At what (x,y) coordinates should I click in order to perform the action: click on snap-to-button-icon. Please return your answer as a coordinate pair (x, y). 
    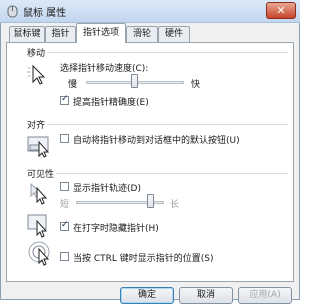
    Looking at the image, I should click on (38, 147).